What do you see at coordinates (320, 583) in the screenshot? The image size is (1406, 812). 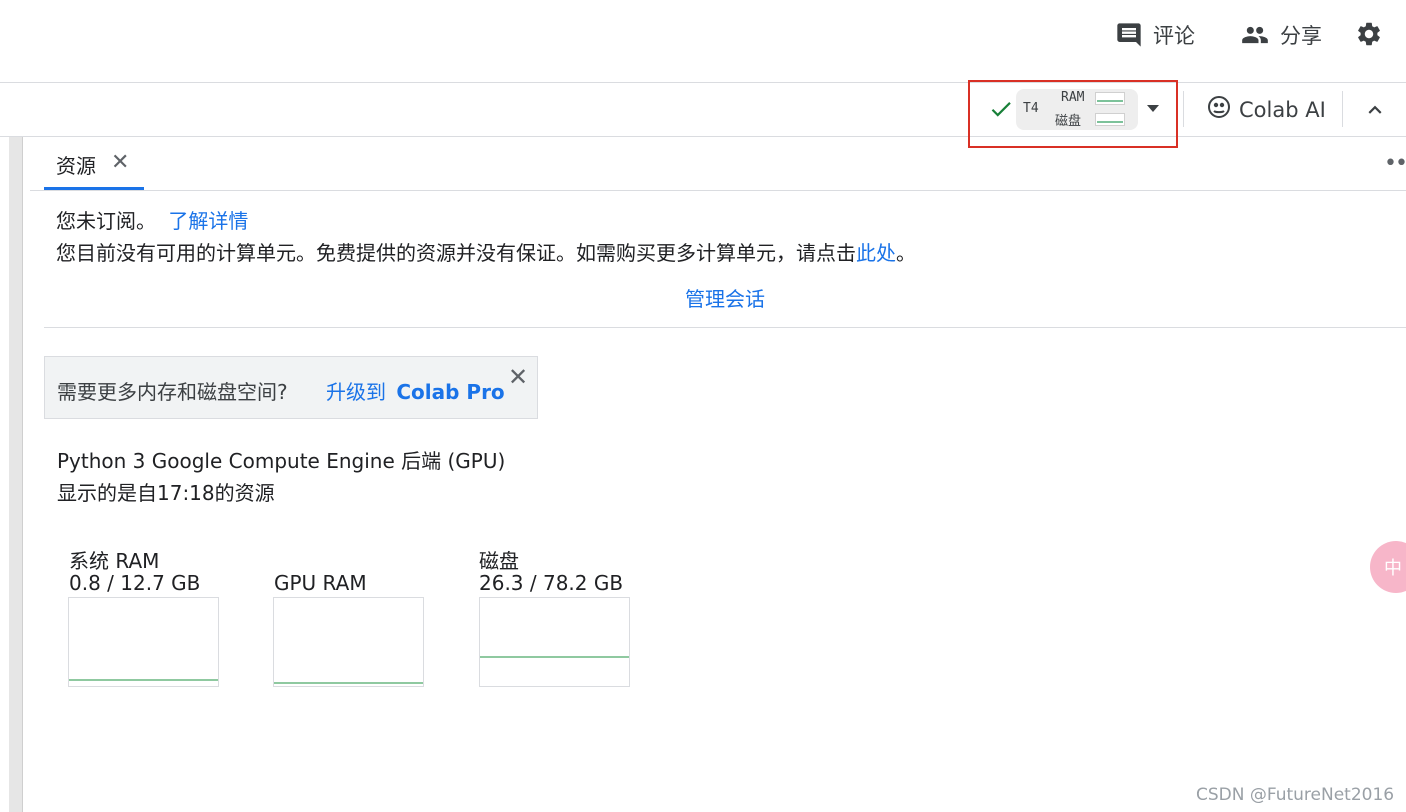 I see `gpu-ram-title: GPU RAM` at bounding box center [320, 583].